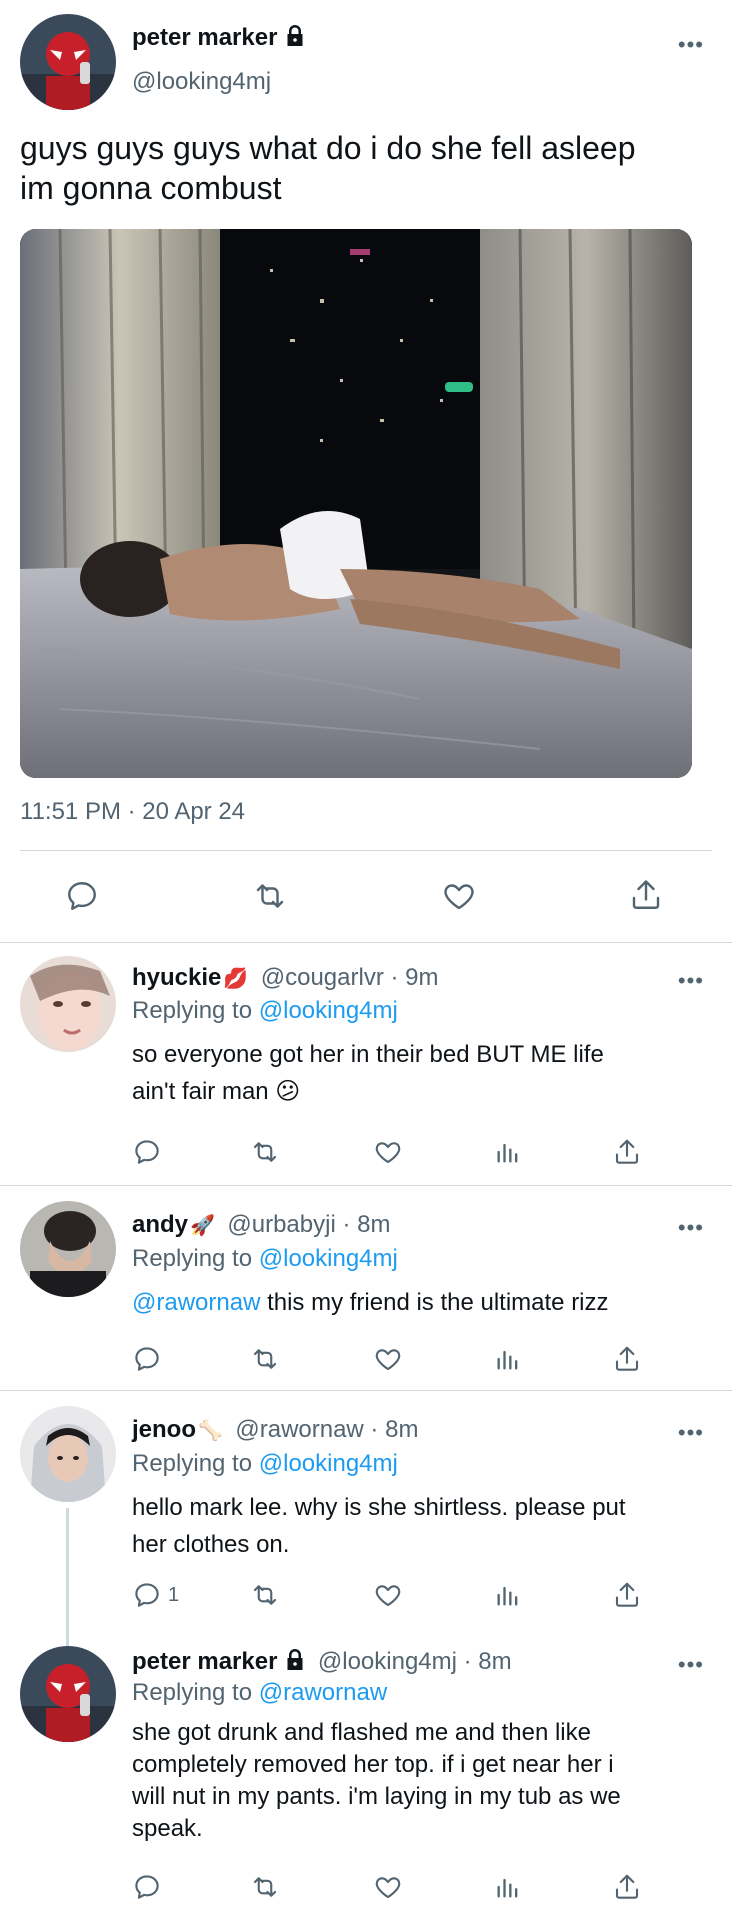  I want to click on reply-author-name: jenoo, so click(164, 1429).